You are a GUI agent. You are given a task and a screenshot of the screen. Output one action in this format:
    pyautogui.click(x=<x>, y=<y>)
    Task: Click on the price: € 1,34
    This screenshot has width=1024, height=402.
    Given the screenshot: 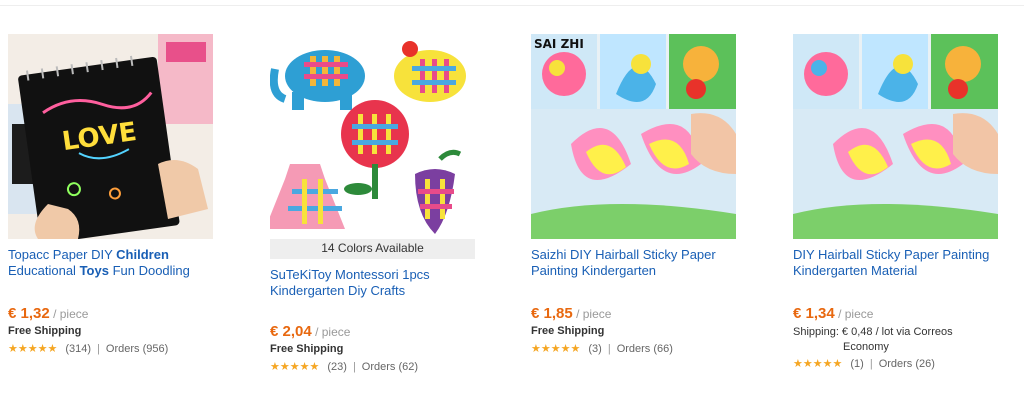 What is the action you would take?
    pyautogui.click(x=814, y=313)
    